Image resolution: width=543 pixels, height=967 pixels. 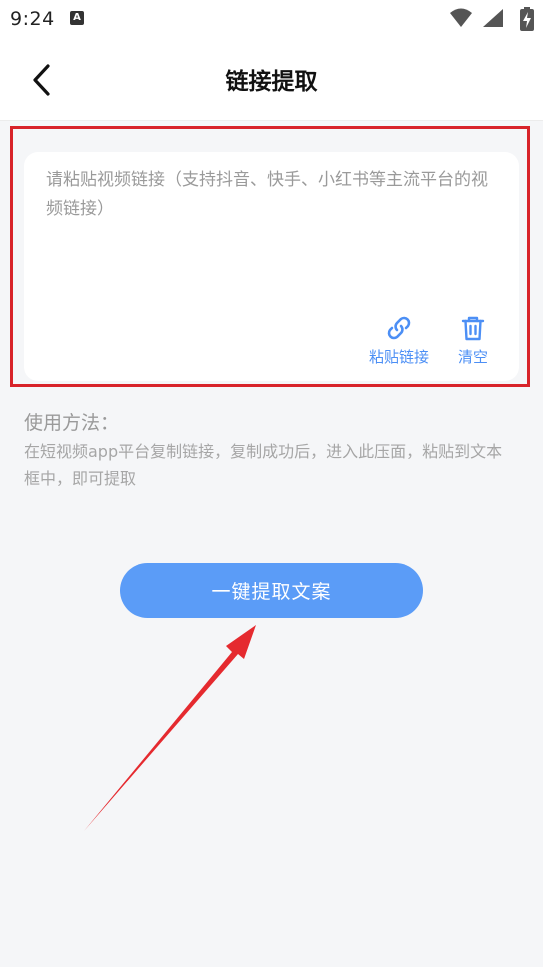 What do you see at coordinates (399, 328) in the screenshot?
I see `link-icon` at bounding box center [399, 328].